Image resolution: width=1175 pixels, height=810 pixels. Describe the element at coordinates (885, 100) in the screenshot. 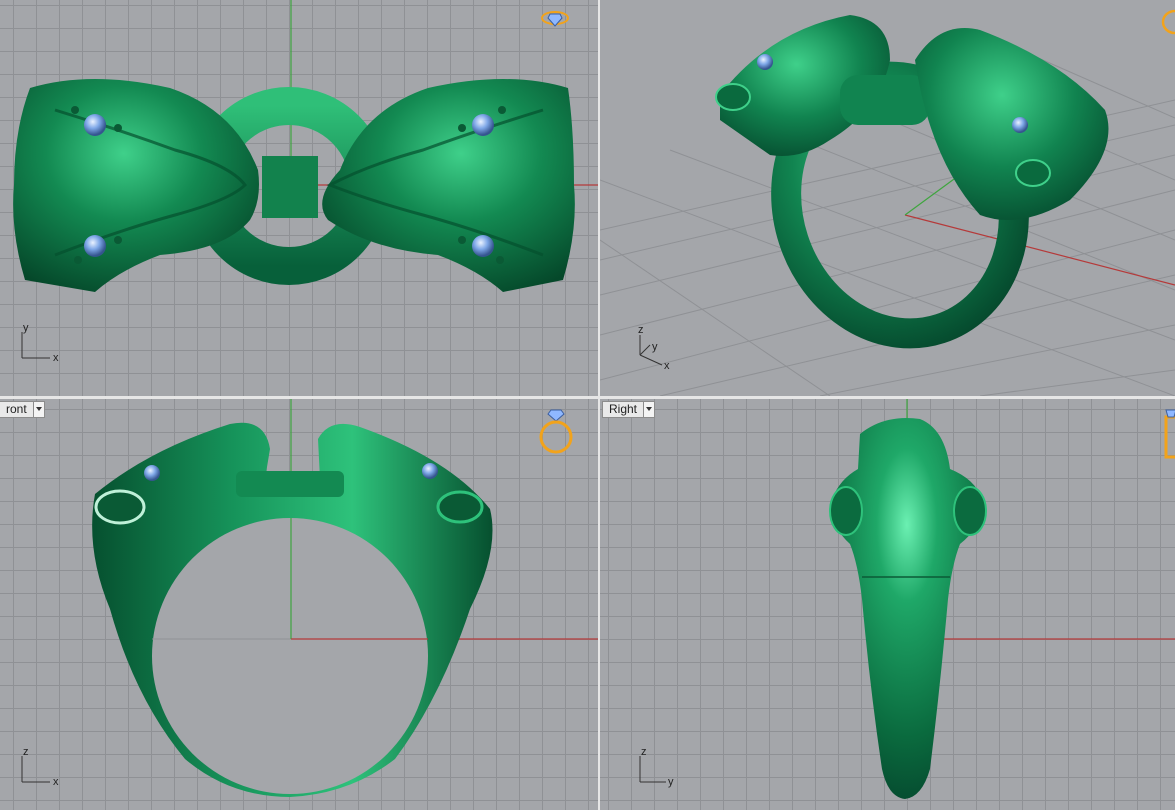

I see `center-bridge` at that location.